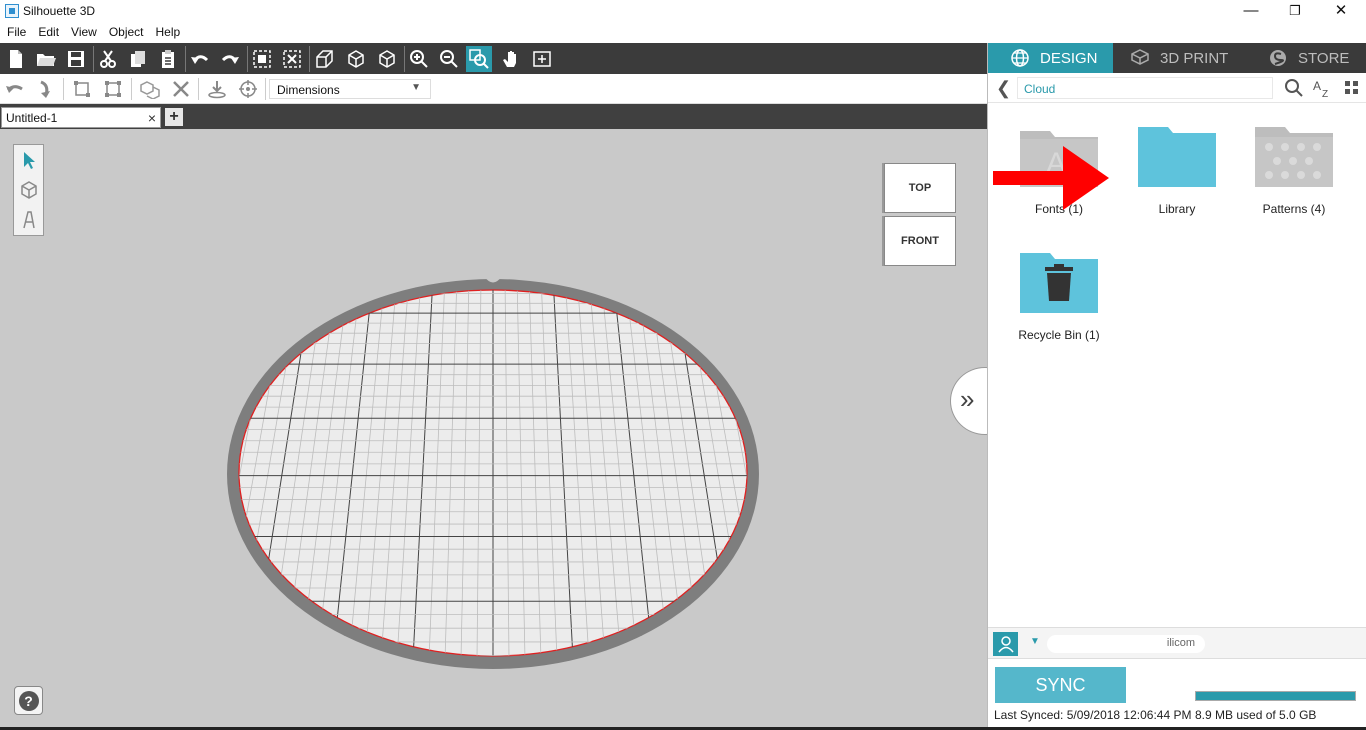 The image size is (1366, 730). I want to click on extrude-icon, so click(324, 59).